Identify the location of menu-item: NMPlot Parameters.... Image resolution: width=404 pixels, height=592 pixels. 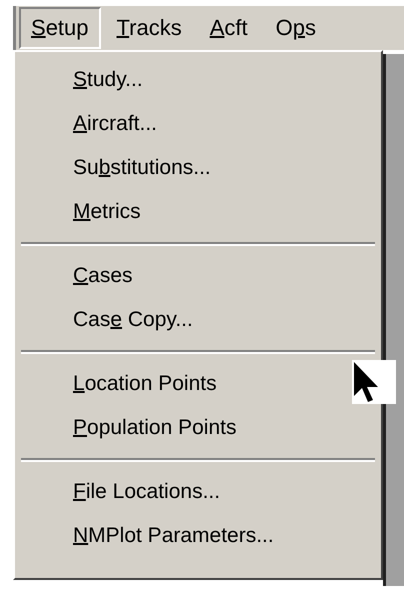
(198, 536).